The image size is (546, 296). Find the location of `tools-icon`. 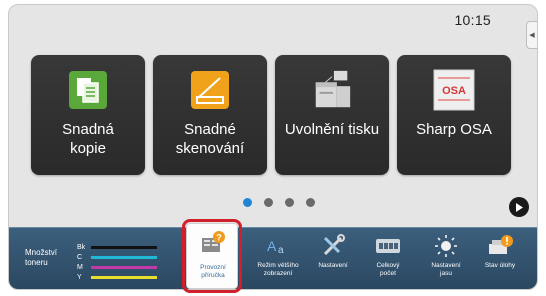

tools-icon is located at coordinates (333, 246).